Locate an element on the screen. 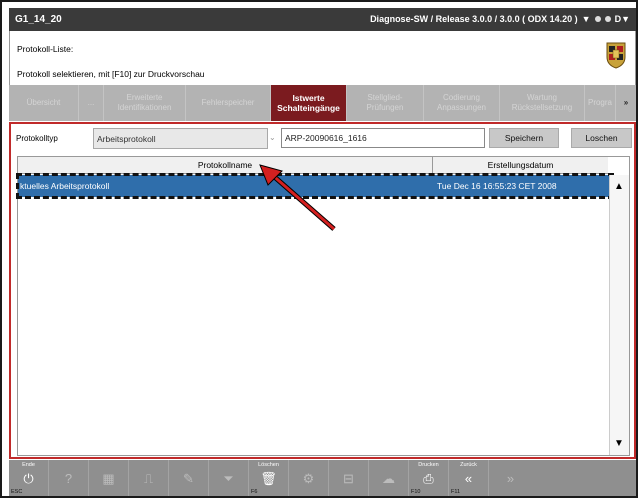 The image size is (638, 498). tab-maintenance: Wartung Rückstellsetzung is located at coordinates (542, 103).